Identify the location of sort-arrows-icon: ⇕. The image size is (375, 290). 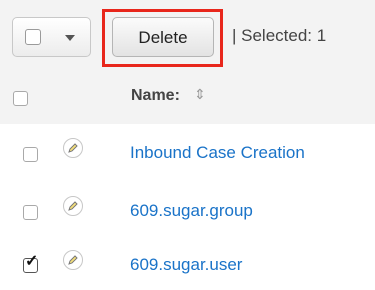
(200, 94).